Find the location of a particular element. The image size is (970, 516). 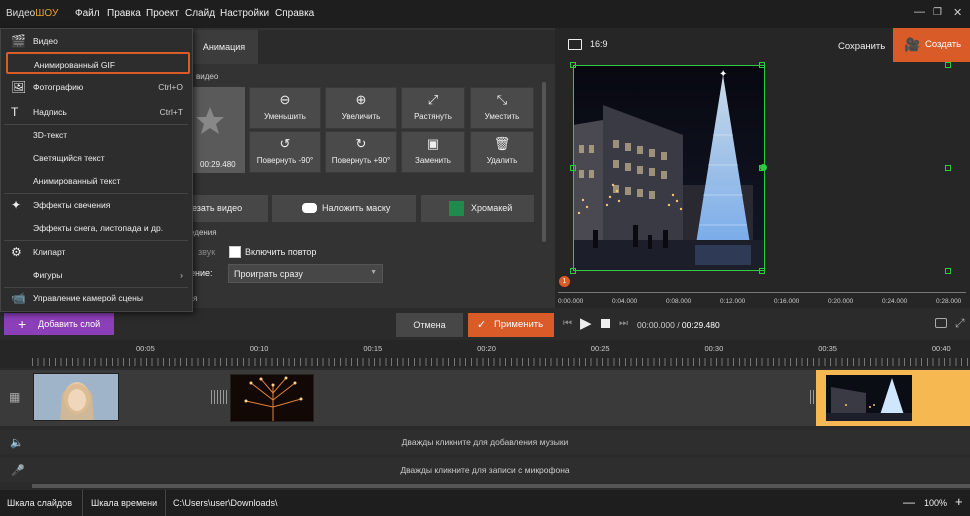

stop-icon is located at coordinates (605, 323).